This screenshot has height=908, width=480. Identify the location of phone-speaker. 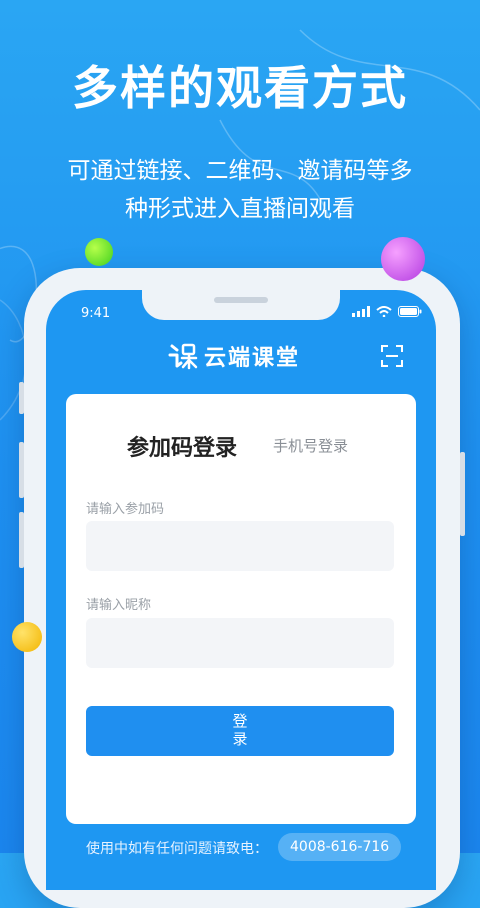
(241, 300).